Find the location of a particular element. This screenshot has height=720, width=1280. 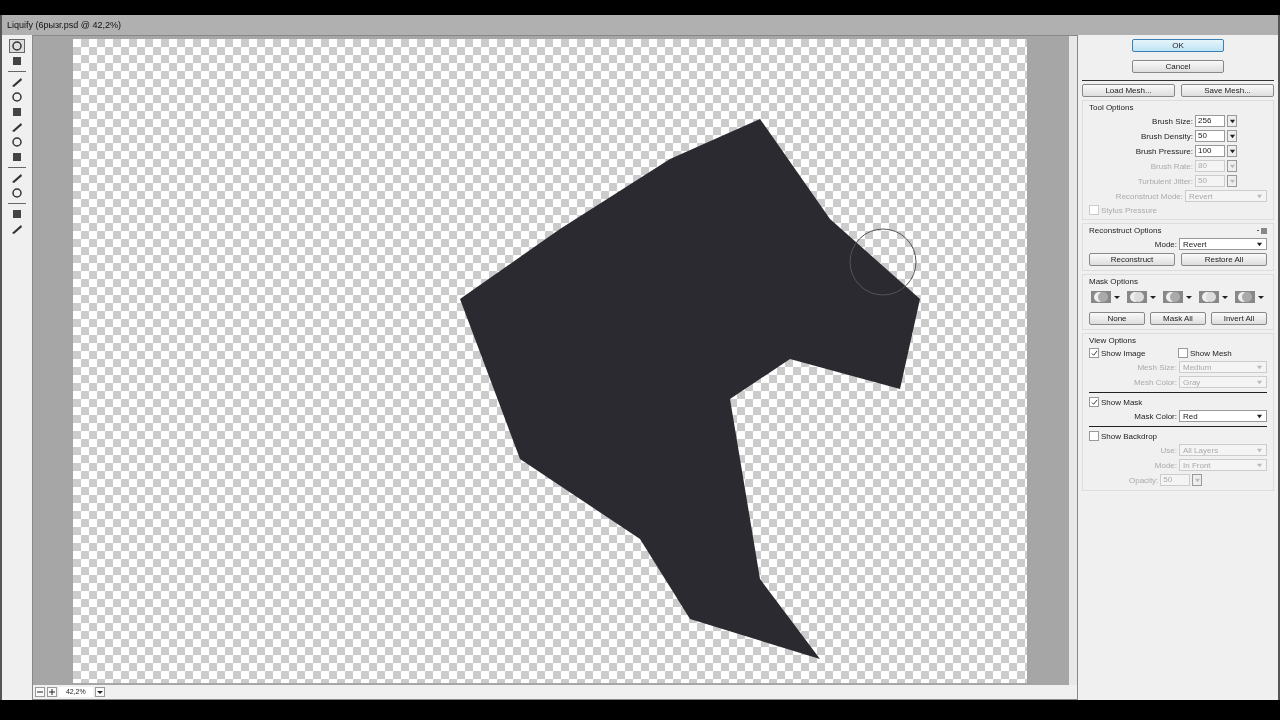

combo-field: 256 is located at coordinates (1210, 121).